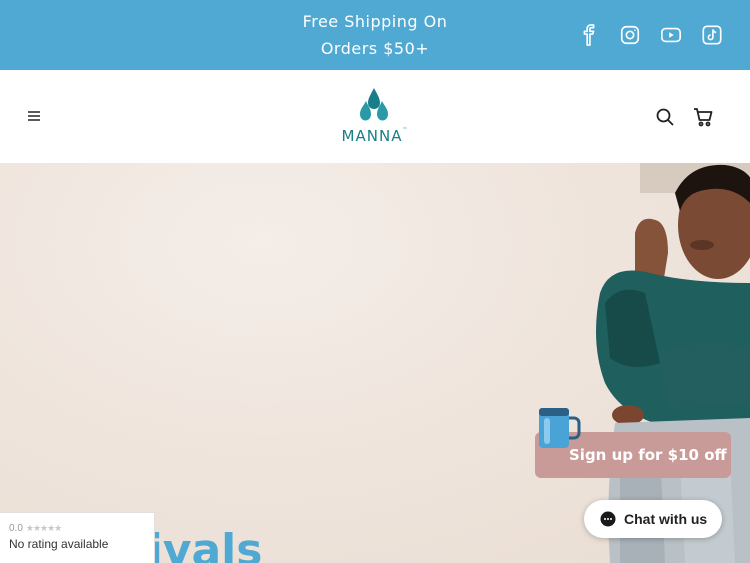  What do you see at coordinates (666, 519) in the screenshot?
I see `chat-label: Chat with us` at bounding box center [666, 519].